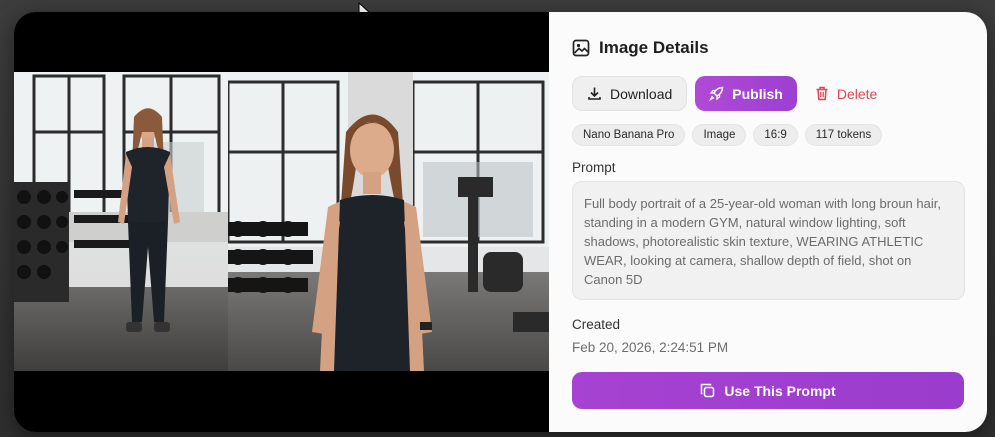 This screenshot has height=437, width=995. Describe the element at coordinates (121, 221) in the screenshot. I see `photo-full-body` at that location.